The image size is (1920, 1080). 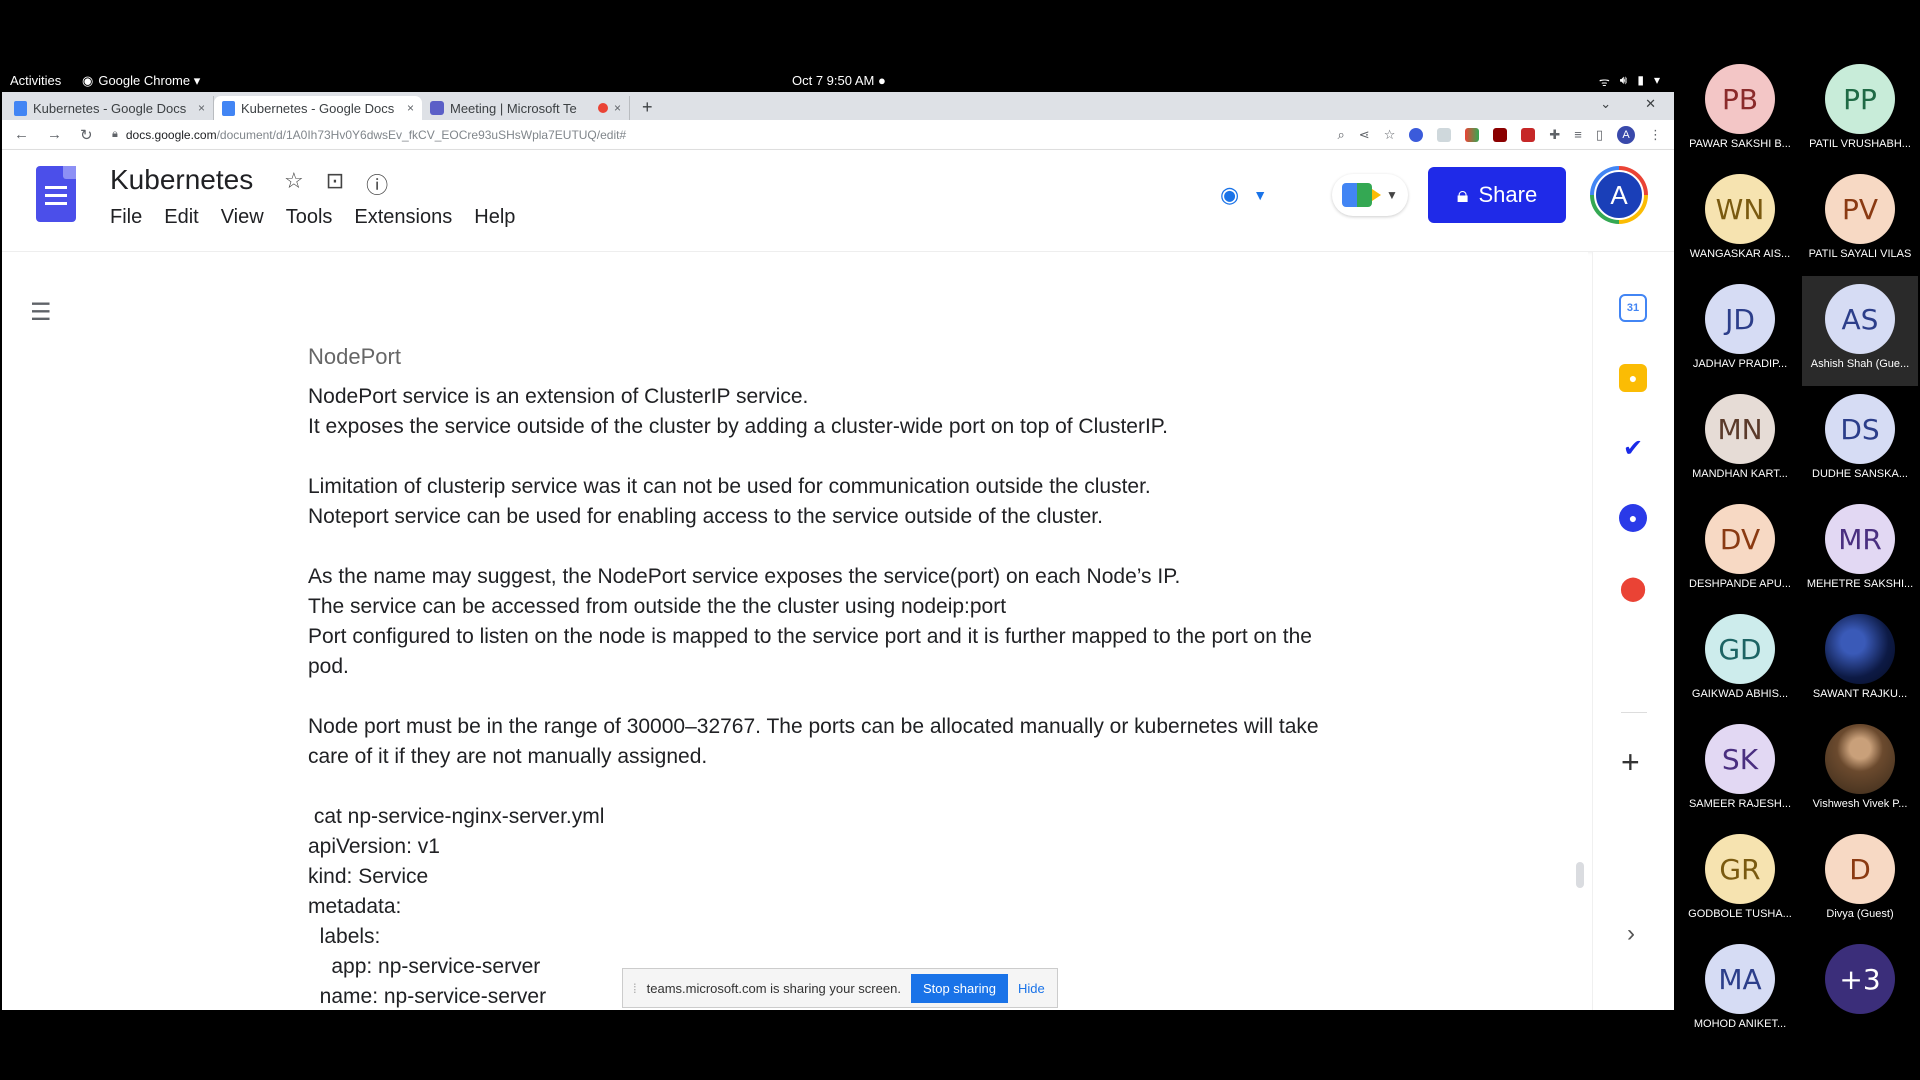 I want to click on maps-icon: ⬤, so click(x=1633, y=588).